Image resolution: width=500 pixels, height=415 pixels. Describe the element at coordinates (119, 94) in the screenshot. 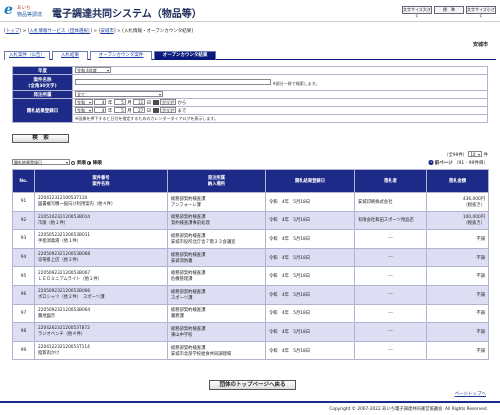

I see `dept-select: 全て` at that location.